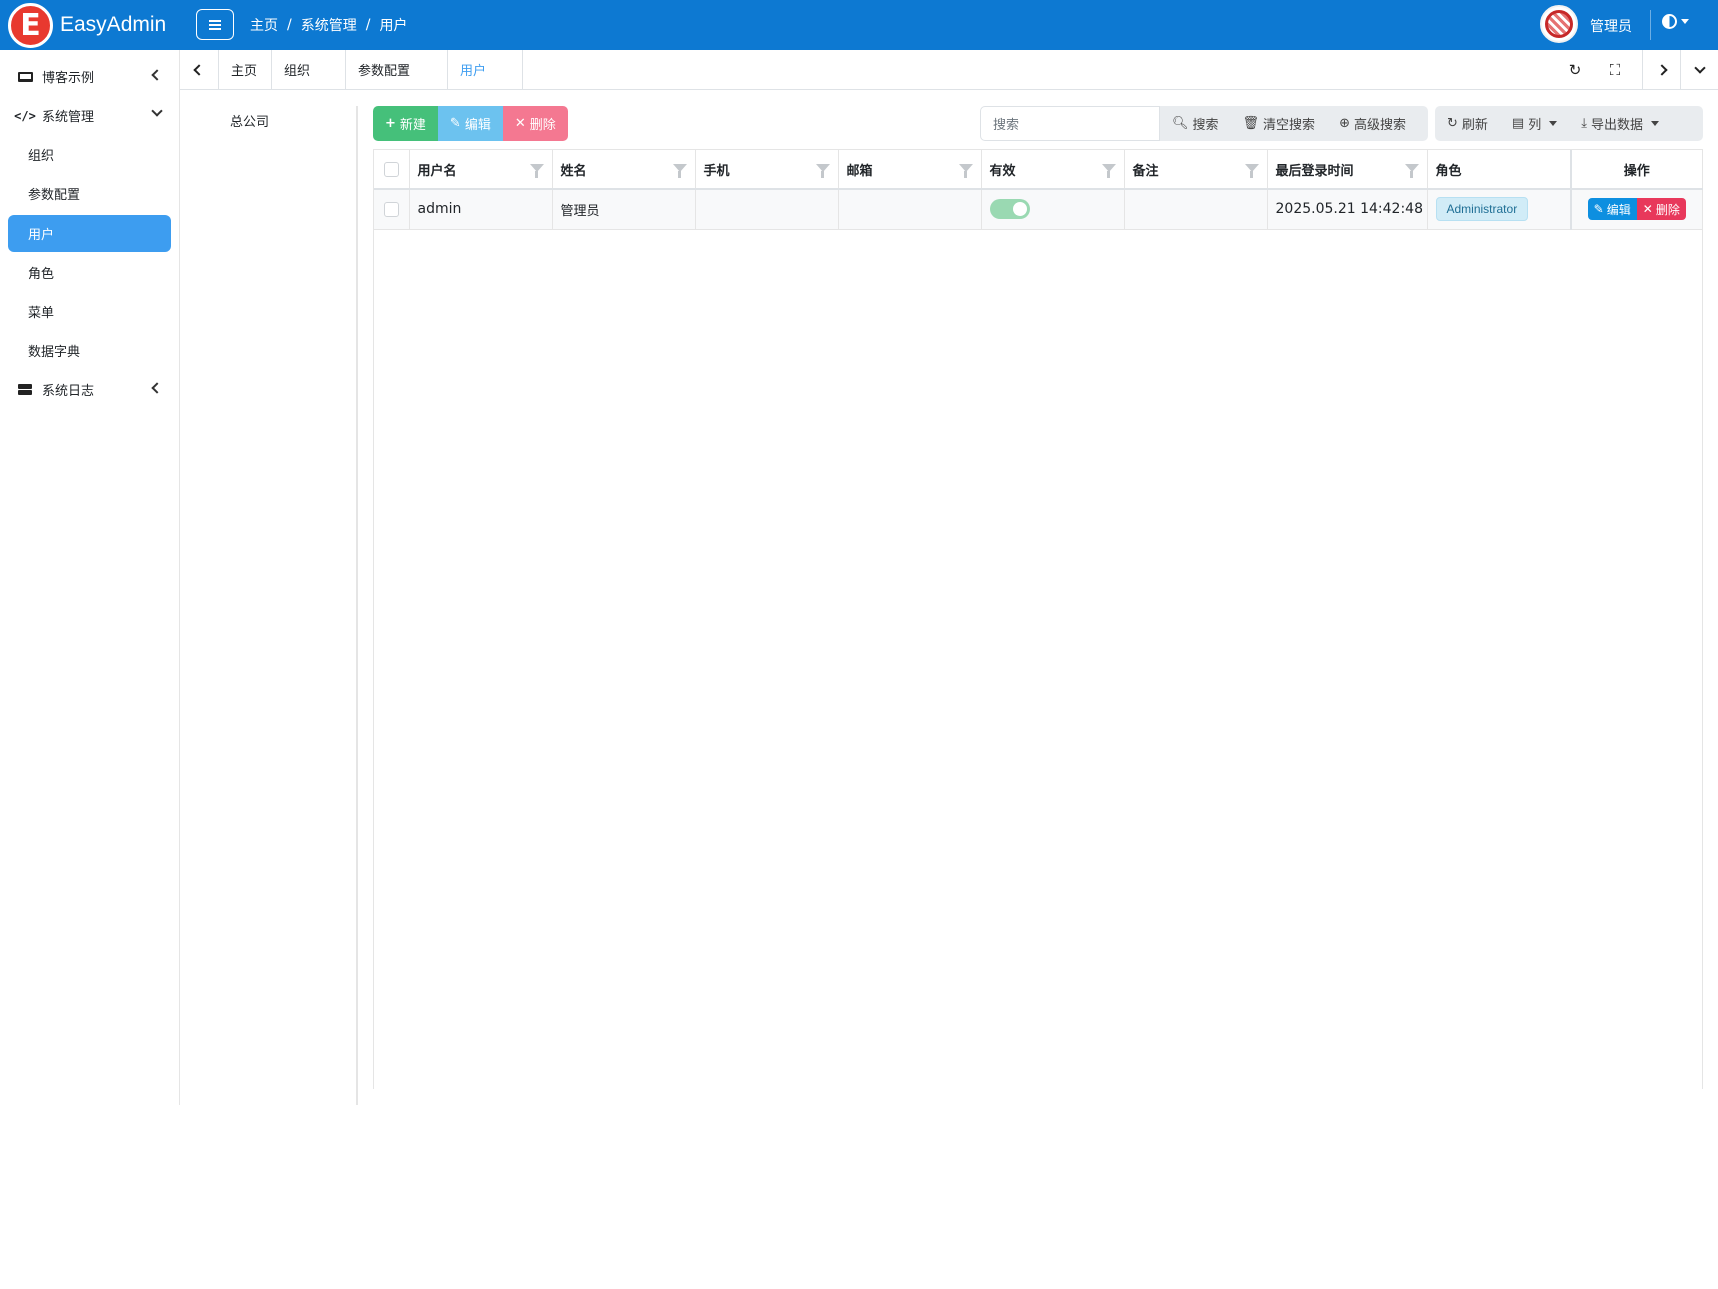 The height and width of the screenshot is (1289, 1718). Describe the element at coordinates (393, 26) in the screenshot. I see `breadcrumb-item-users: 用户` at that location.